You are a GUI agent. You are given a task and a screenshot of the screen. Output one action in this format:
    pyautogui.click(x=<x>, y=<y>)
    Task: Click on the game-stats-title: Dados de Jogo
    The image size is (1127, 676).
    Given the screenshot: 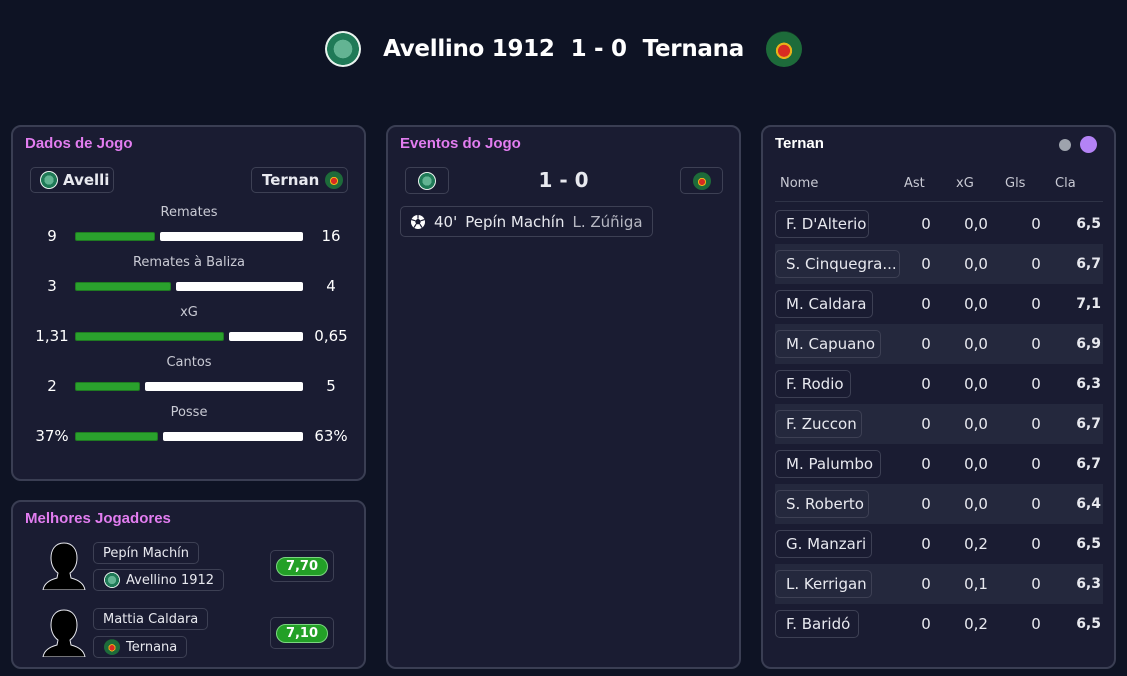 What is the action you would take?
    pyautogui.click(x=79, y=143)
    